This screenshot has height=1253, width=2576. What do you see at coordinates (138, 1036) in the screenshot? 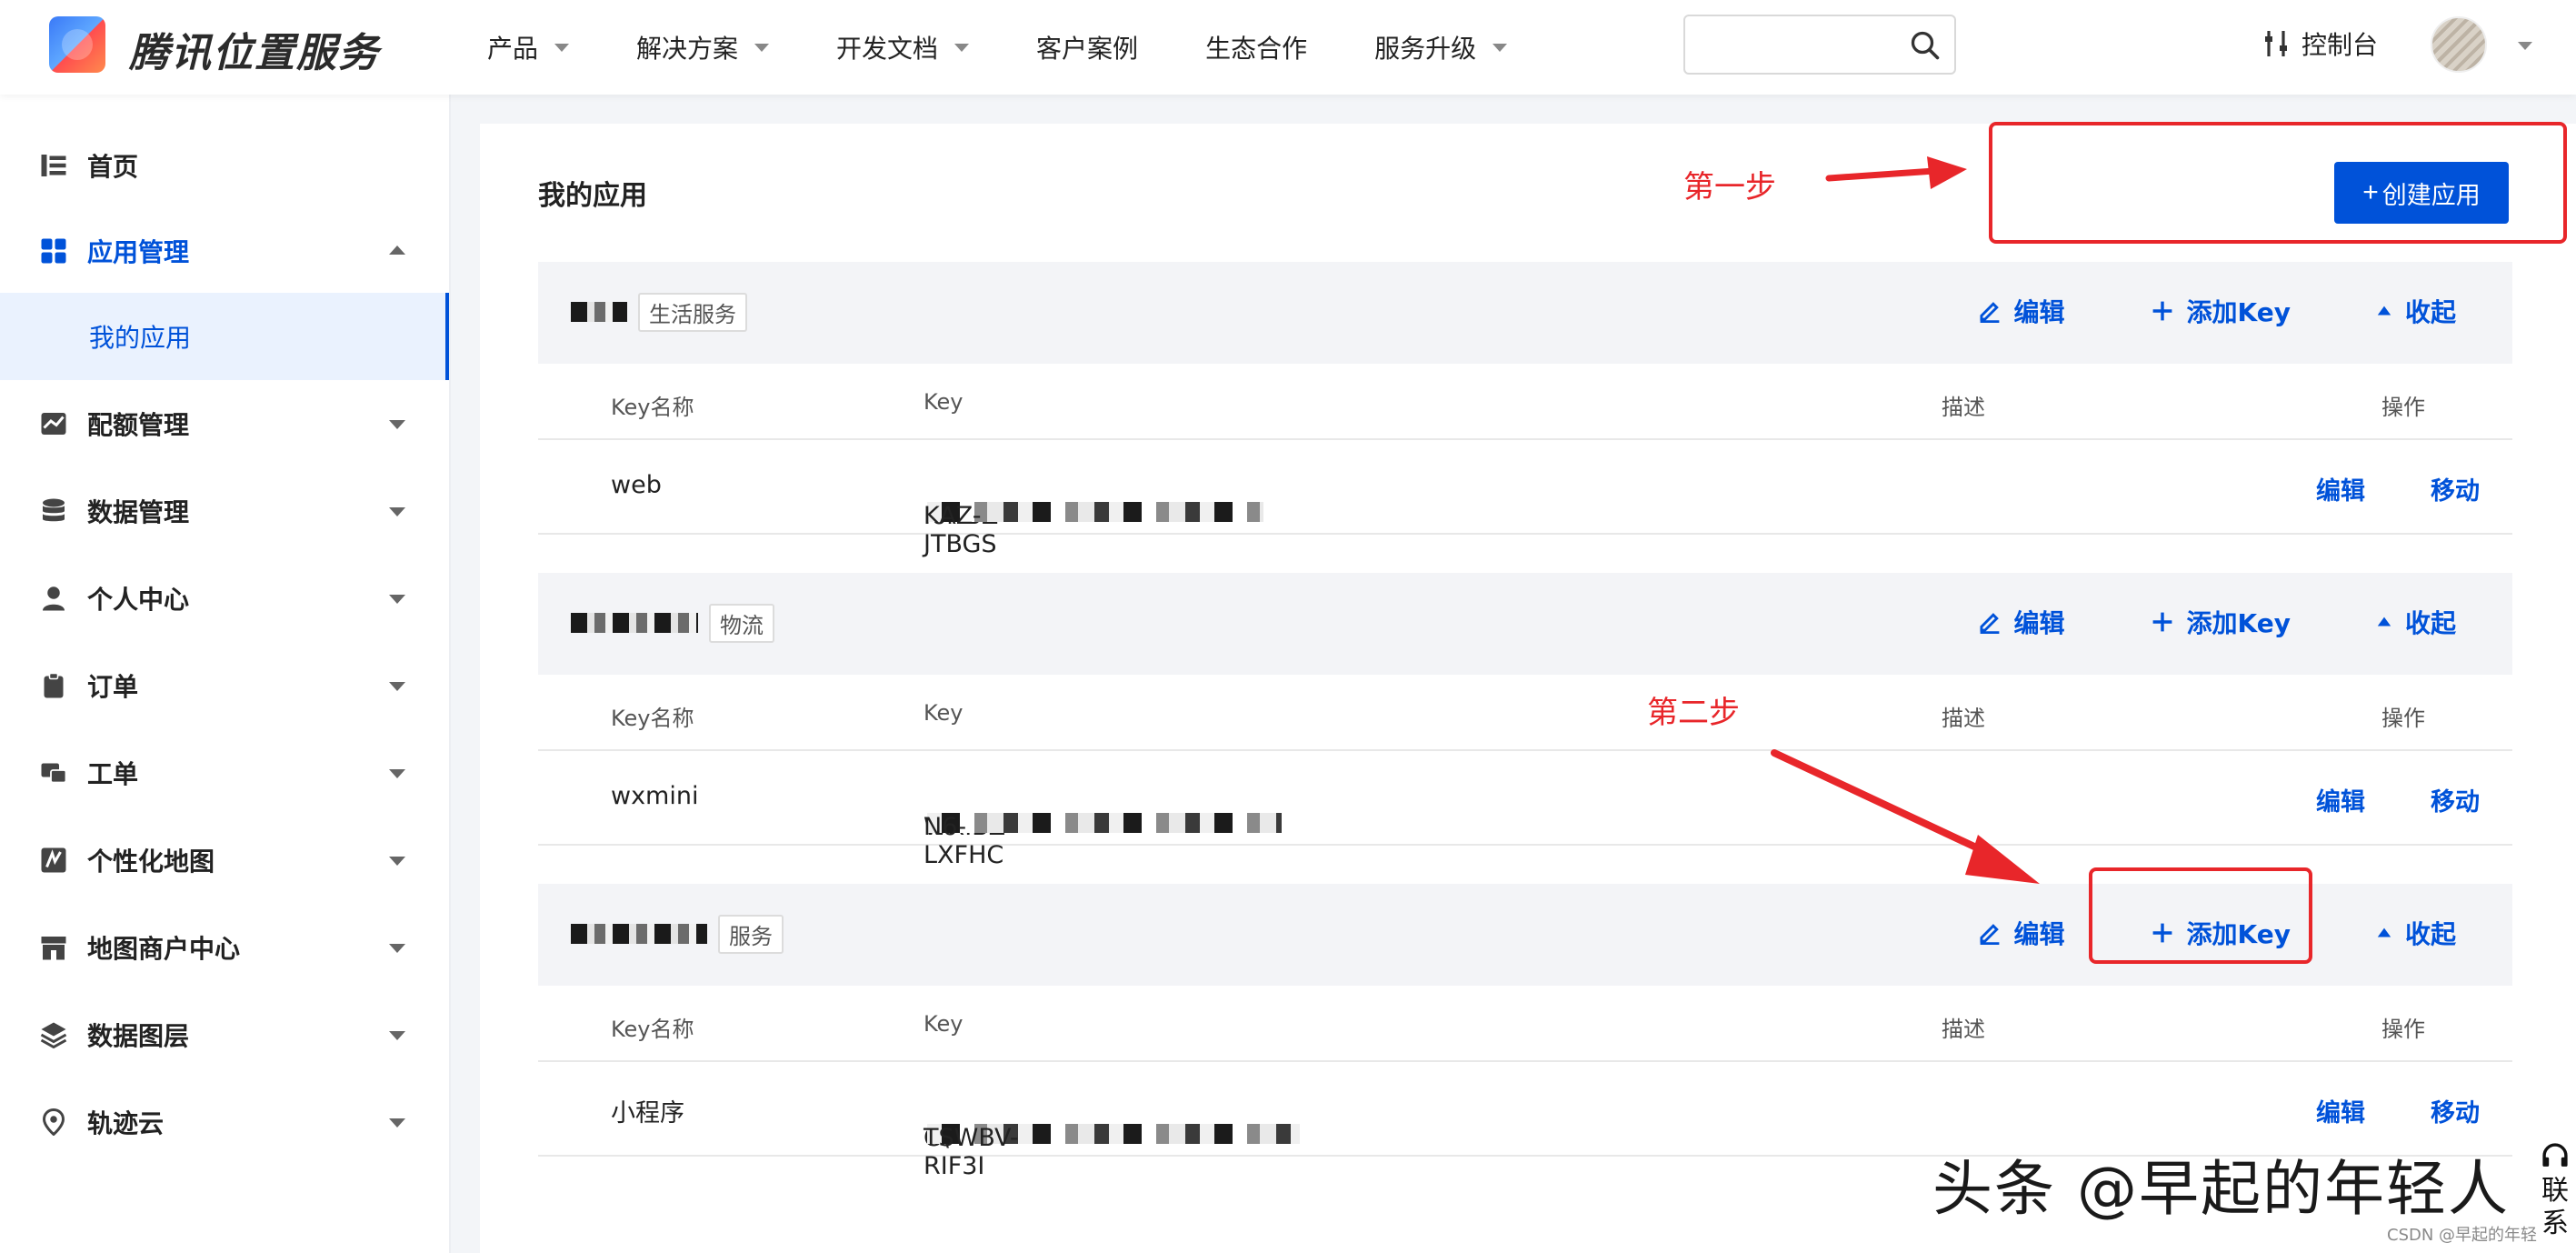
I see `sidebar-item-label: 数据图层` at bounding box center [138, 1036].